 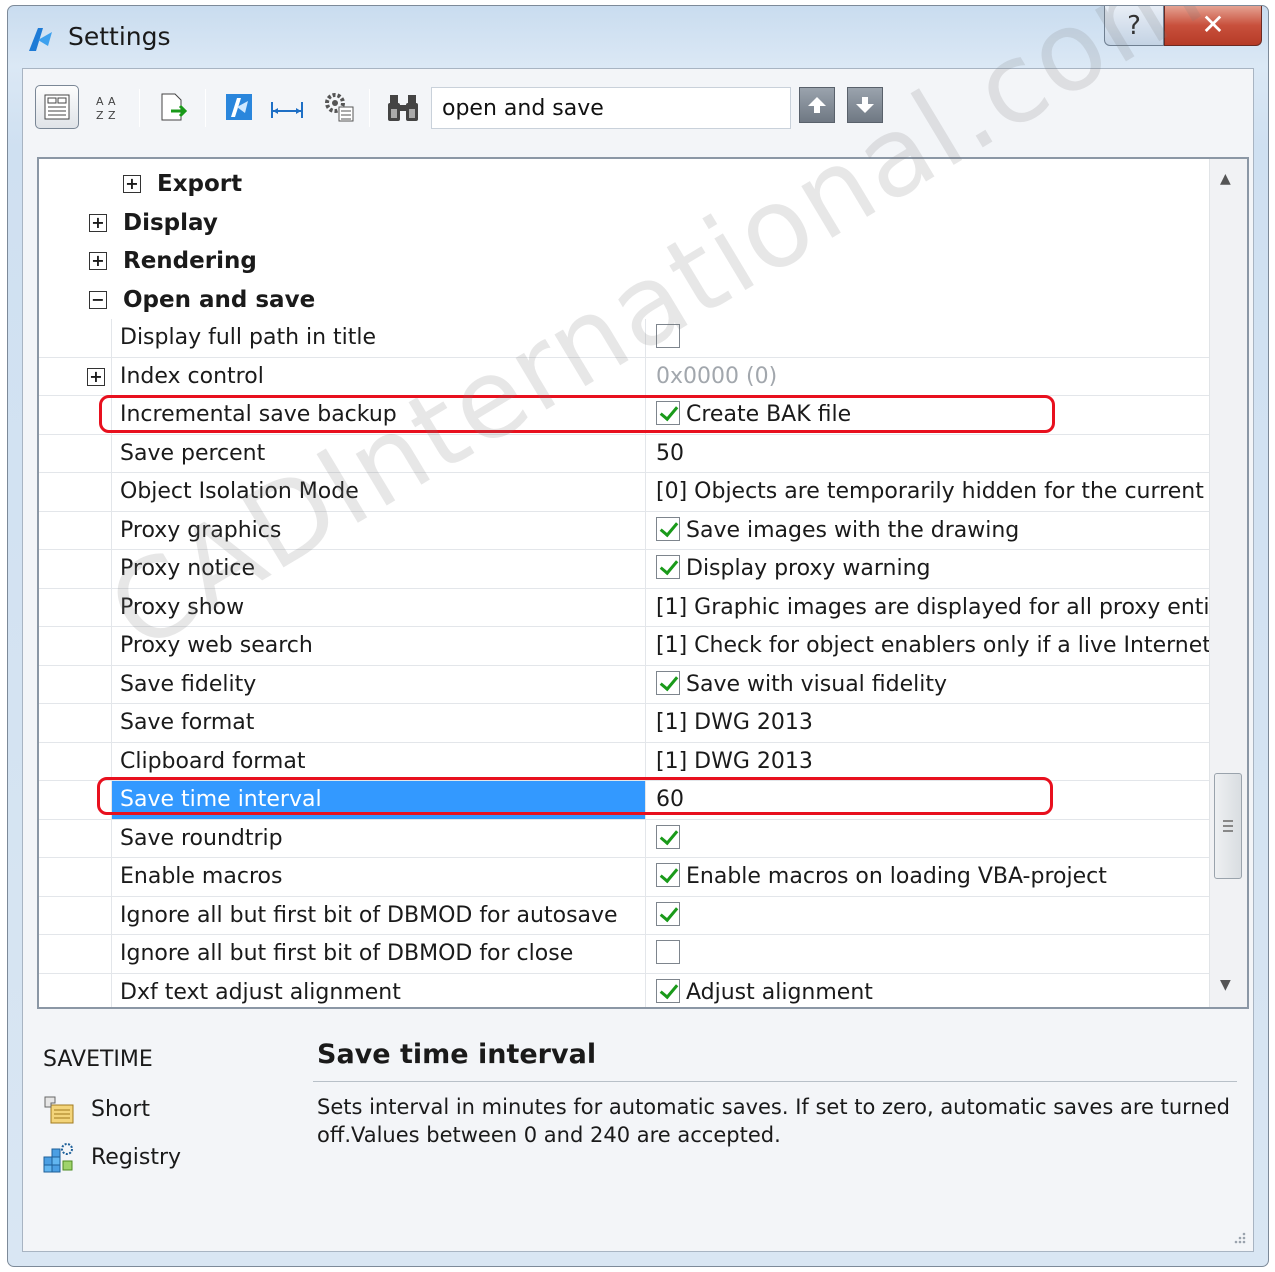 I want to click on dimension-settings-button, so click(x=287, y=107).